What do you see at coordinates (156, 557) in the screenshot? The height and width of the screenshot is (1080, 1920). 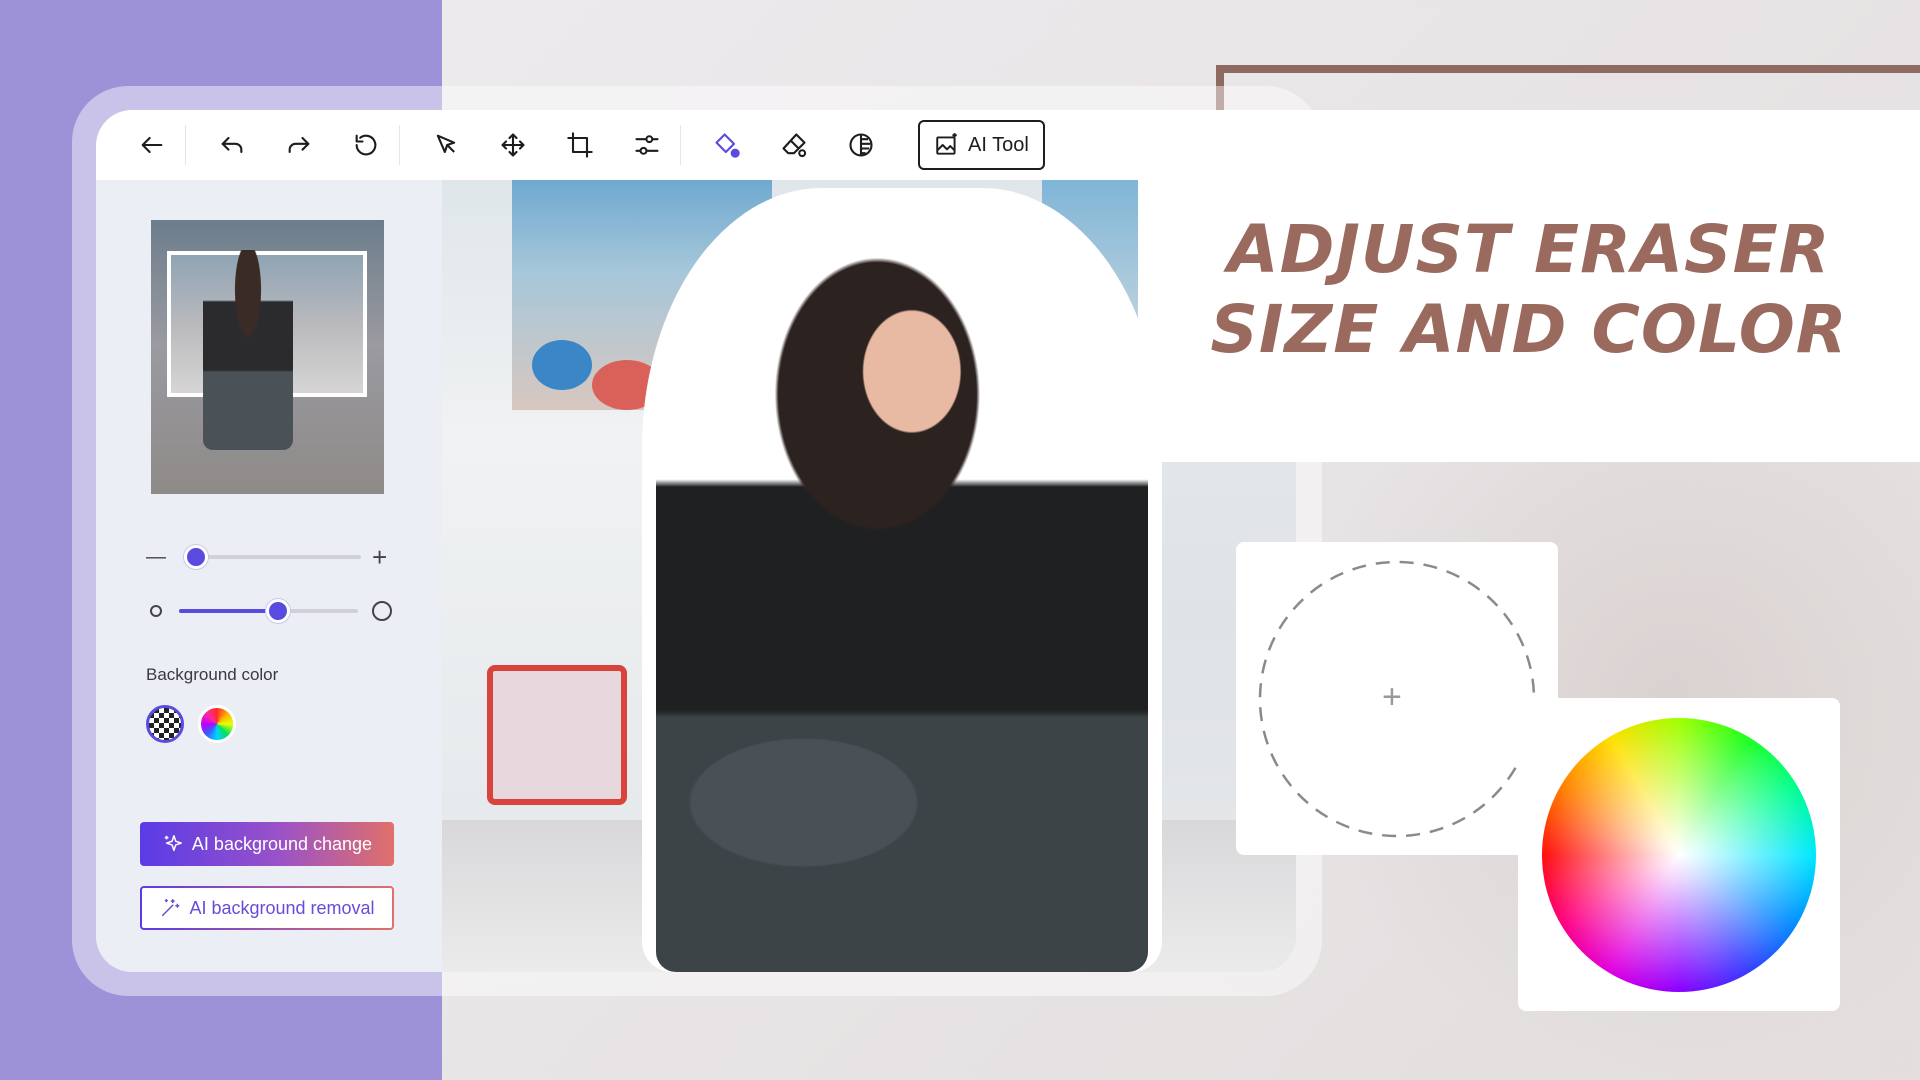 I see `size-decrease-icon: —` at bounding box center [156, 557].